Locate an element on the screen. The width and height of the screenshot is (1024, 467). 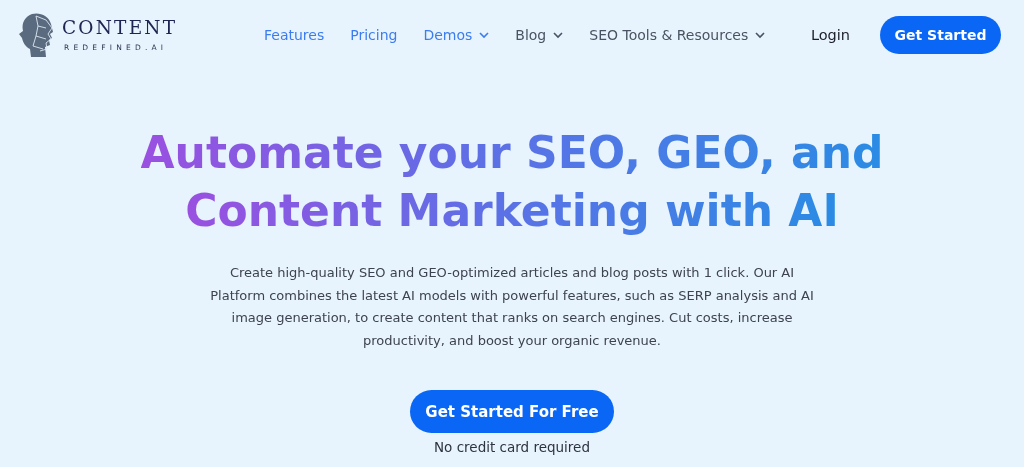
nav-link: Demos is located at coordinates (456, 35).